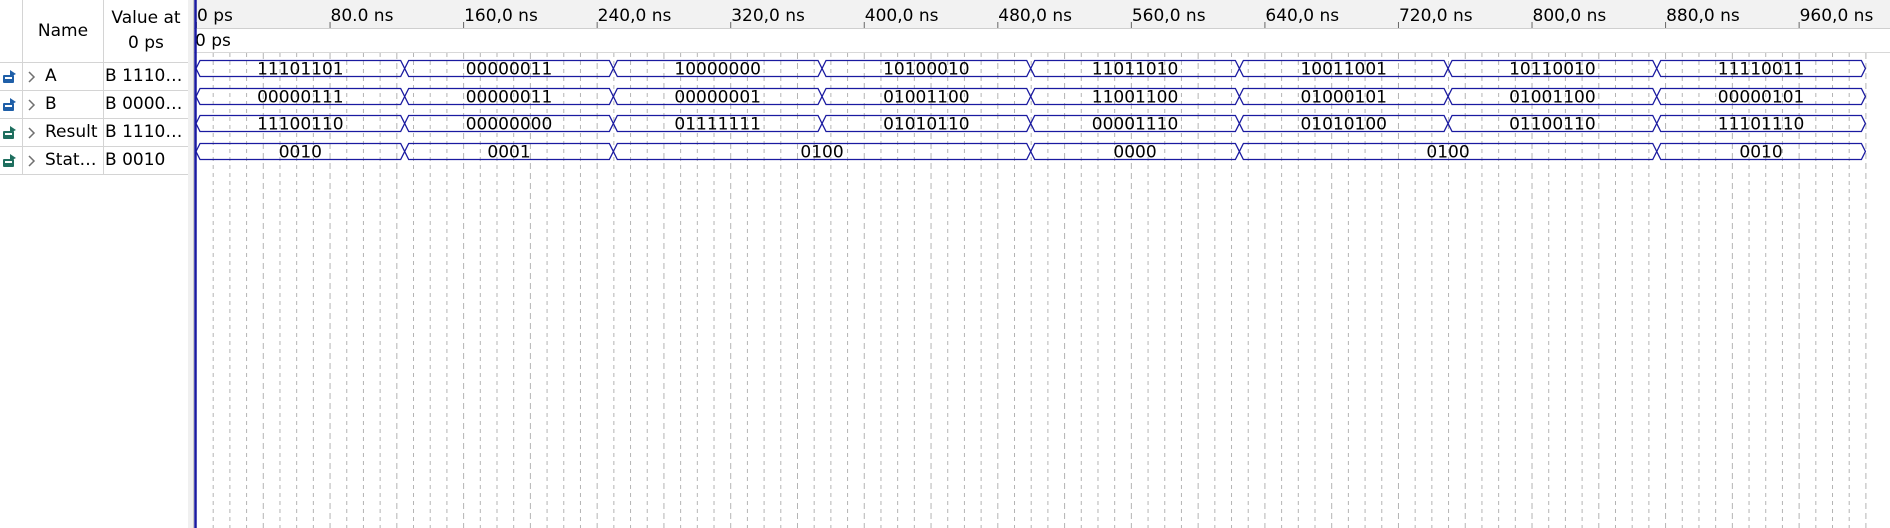 The width and height of the screenshot is (1890, 528). Describe the element at coordinates (1343, 70) in the screenshot. I see `bus-value-label: 10011001` at that location.